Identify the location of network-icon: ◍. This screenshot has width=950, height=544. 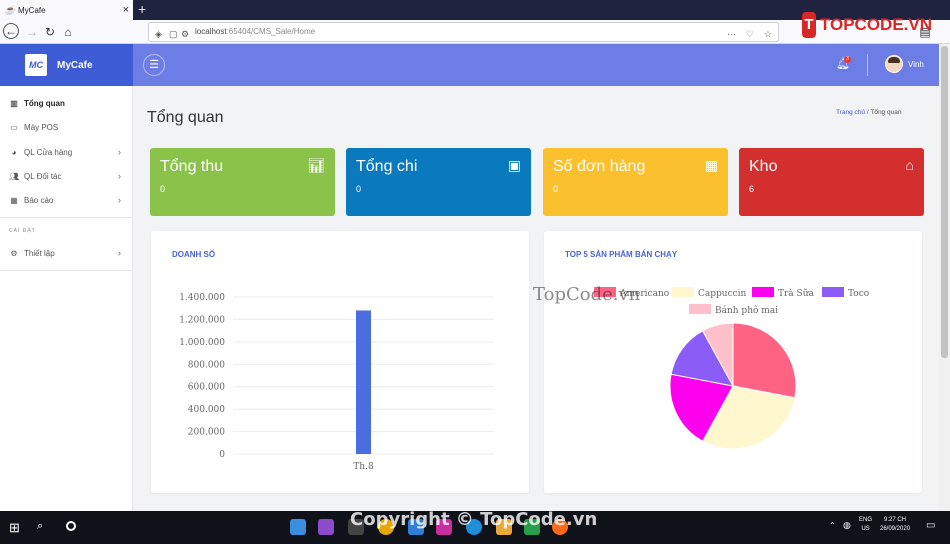
(847, 525).